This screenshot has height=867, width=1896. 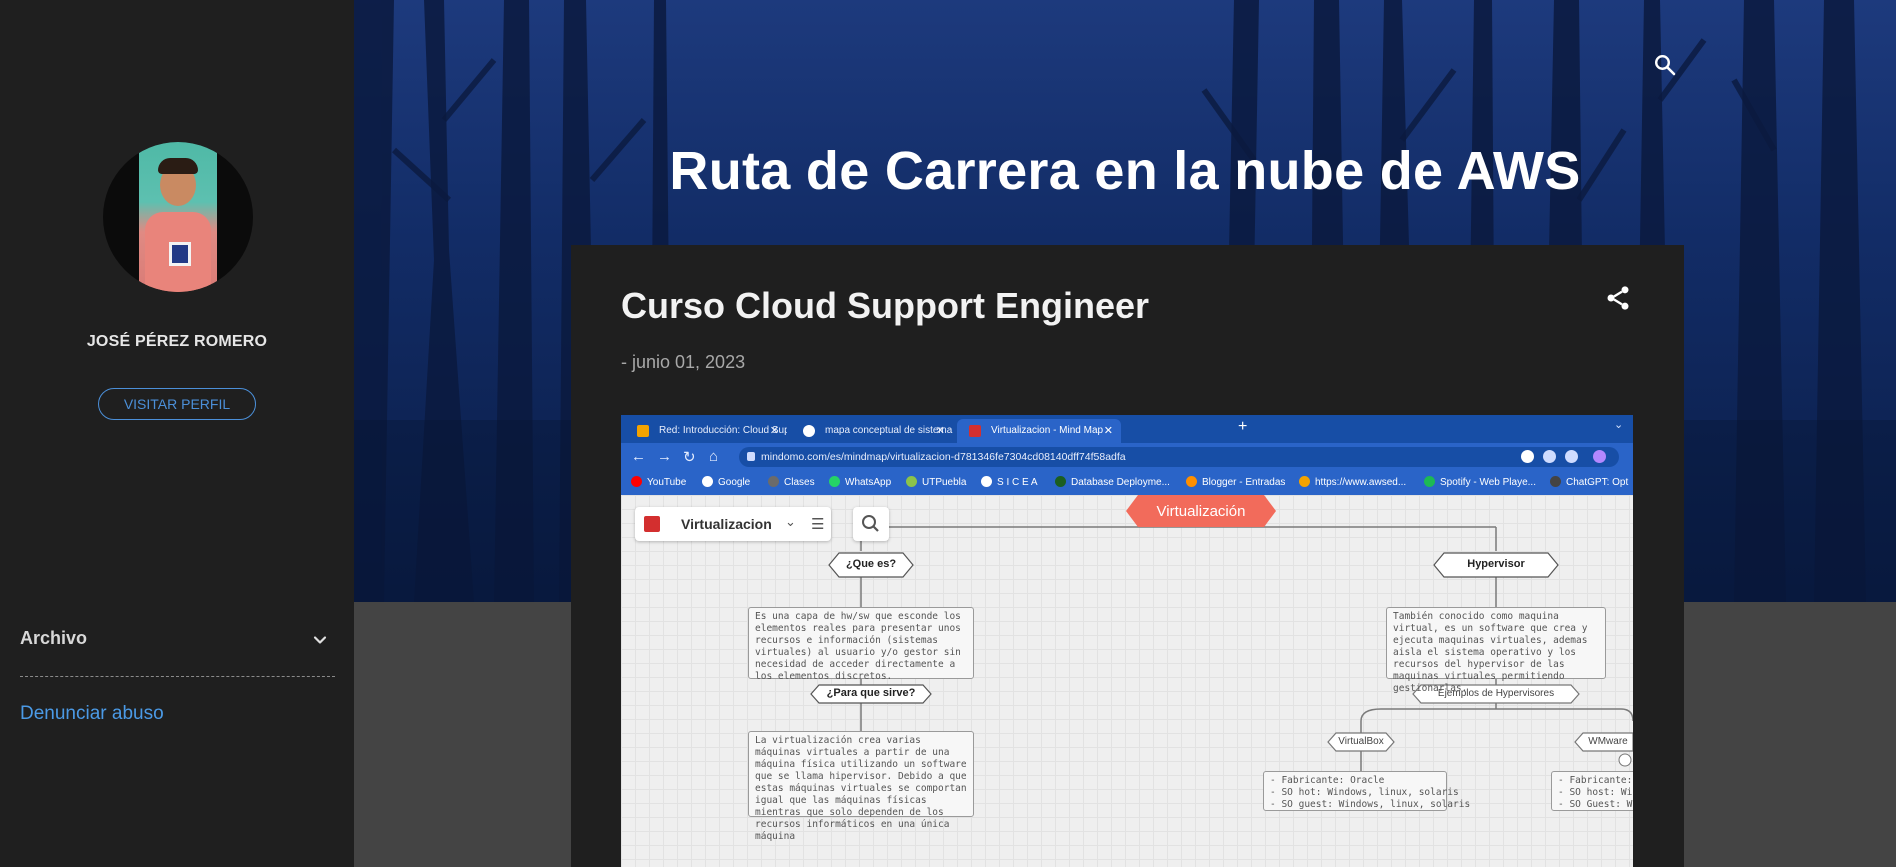 I want to click on bookmark-item: Clases, so click(x=791, y=482).